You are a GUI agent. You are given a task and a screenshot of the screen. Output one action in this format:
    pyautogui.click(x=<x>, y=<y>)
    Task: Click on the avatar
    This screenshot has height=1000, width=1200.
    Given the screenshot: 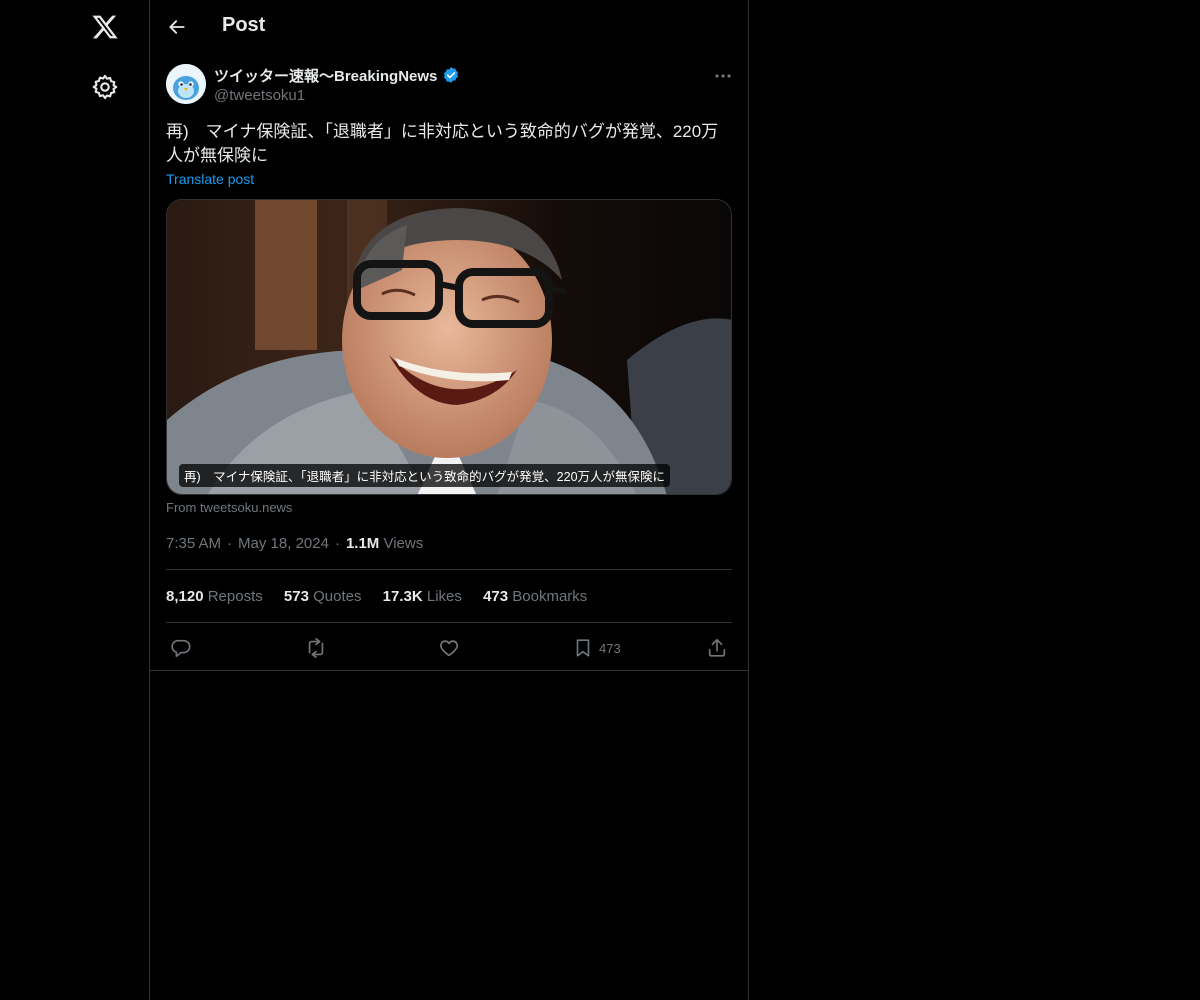 What is the action you would take?
    pyautogui.click(x=186, y=84)
    